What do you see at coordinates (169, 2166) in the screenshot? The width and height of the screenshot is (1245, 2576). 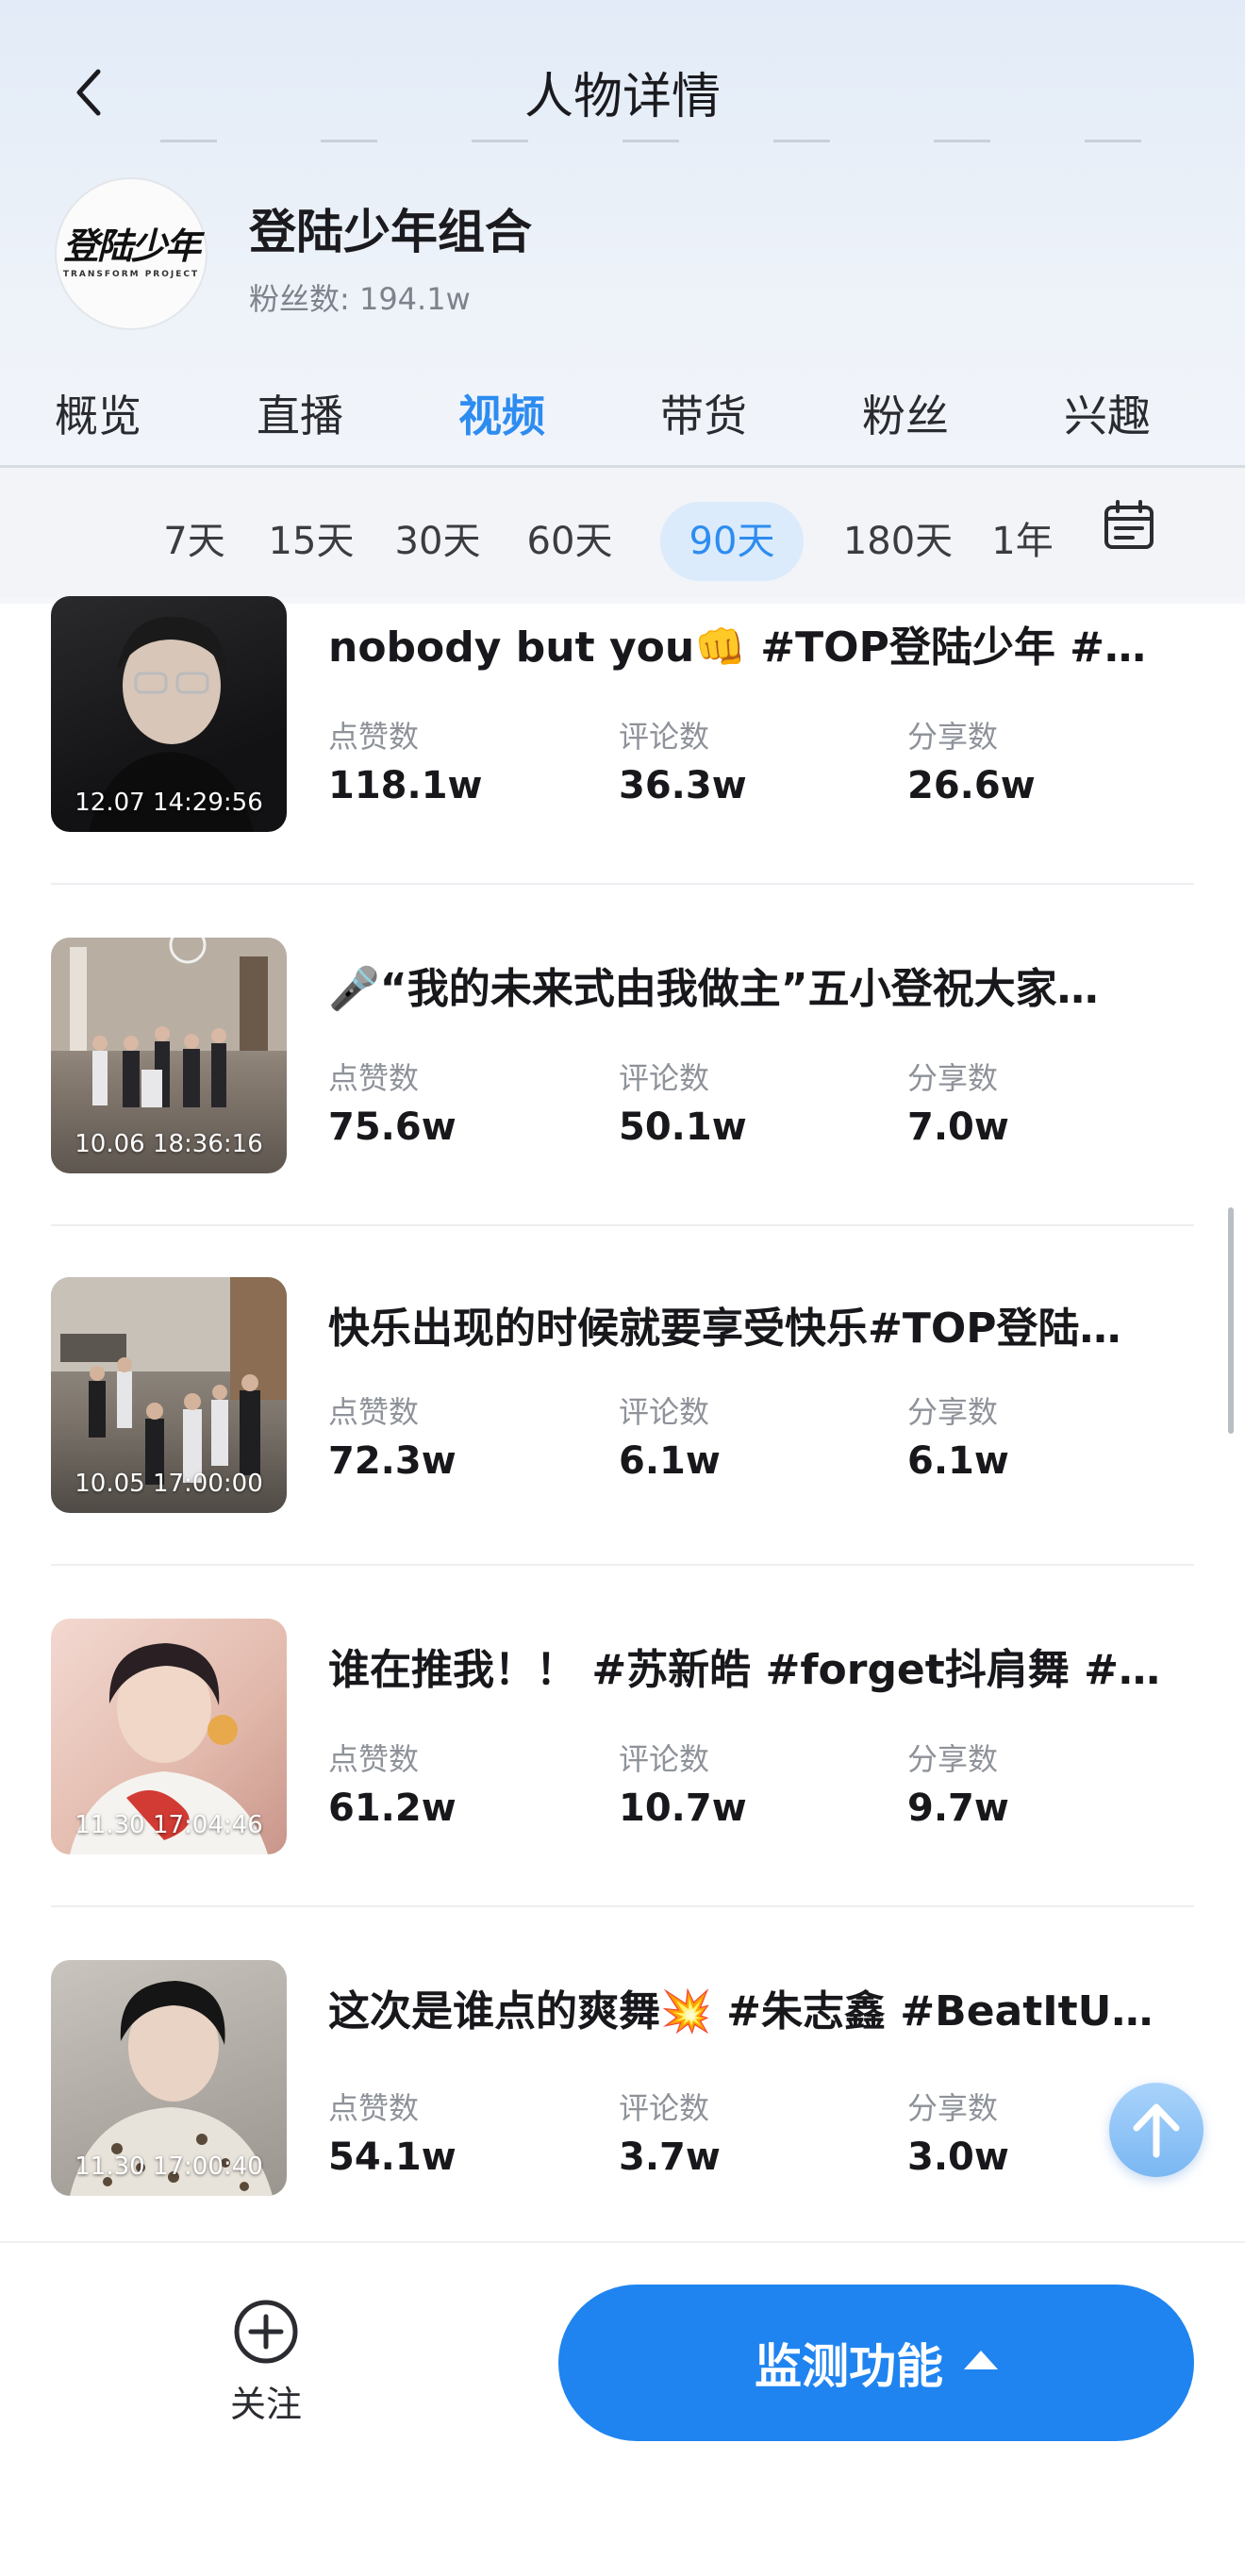 I see `video-time: 11.30 17:00:40` at bounding box center [169, 2166].